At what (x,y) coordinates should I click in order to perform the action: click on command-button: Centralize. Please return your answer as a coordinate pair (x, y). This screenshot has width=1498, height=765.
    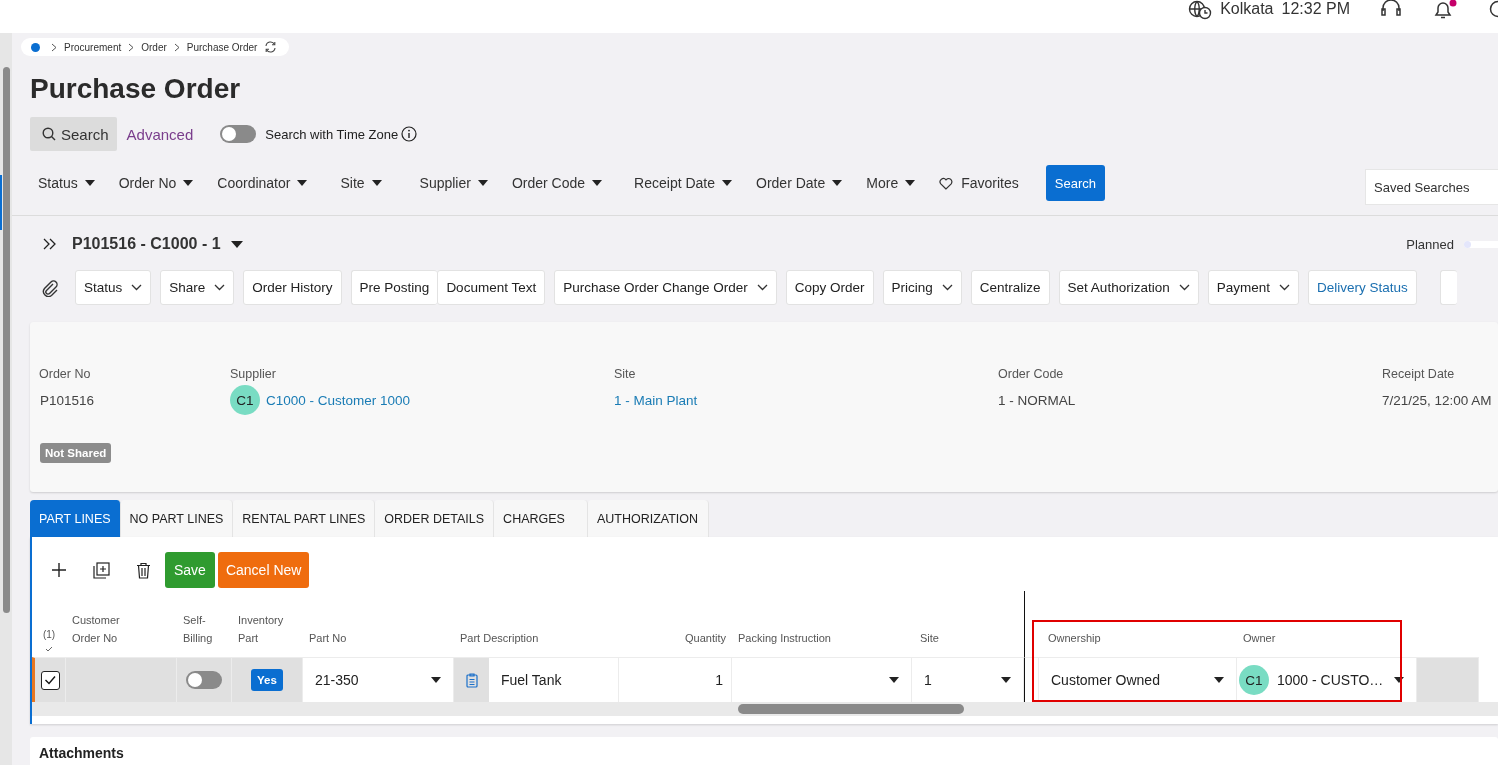
    Looking at the image, I should click on (1010, 287).